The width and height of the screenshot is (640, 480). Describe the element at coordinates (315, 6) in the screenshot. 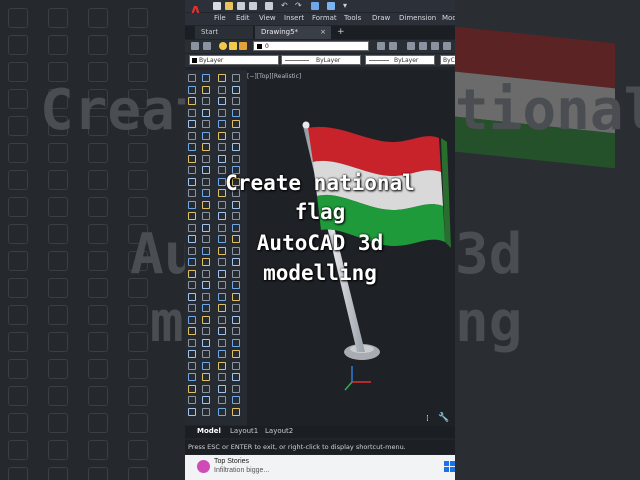

I see `share-icon` at that location.